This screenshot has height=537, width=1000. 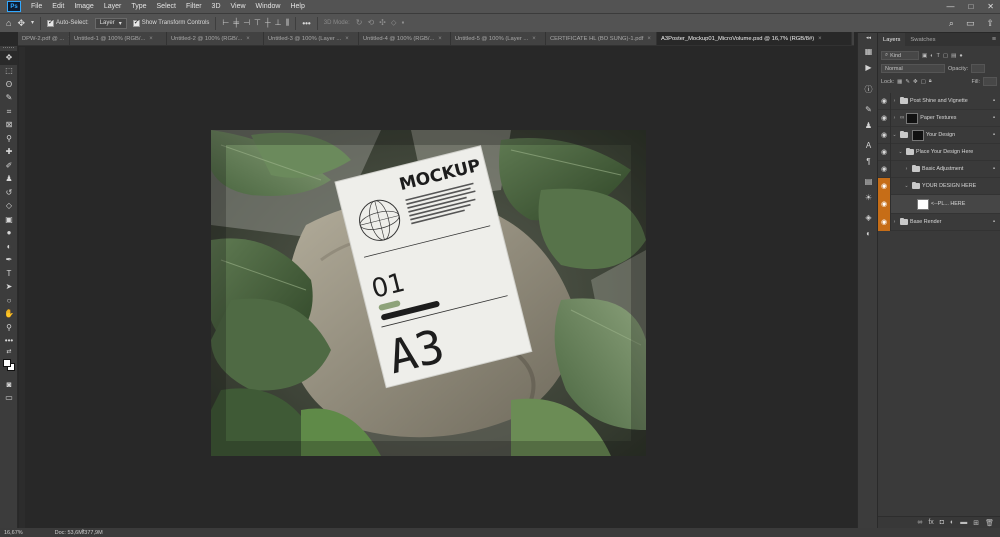 What do you see at coordinates (868, 89) in the screenshot?
I see `info-icon: ⓘ` at bounding box center [868, 89].